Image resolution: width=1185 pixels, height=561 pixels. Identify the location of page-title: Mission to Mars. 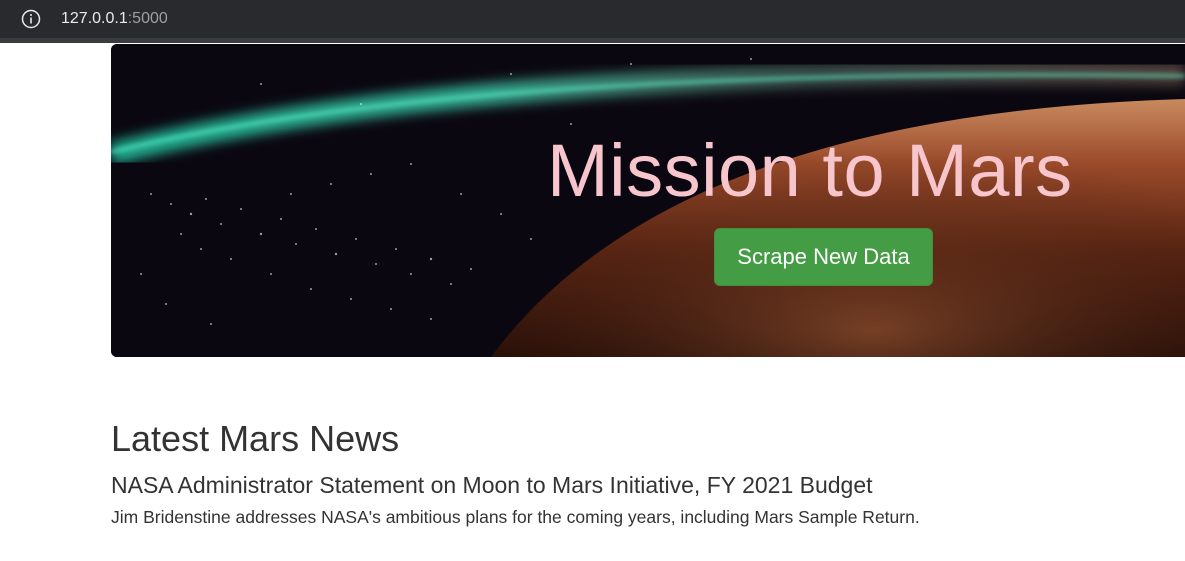
(810, 170).